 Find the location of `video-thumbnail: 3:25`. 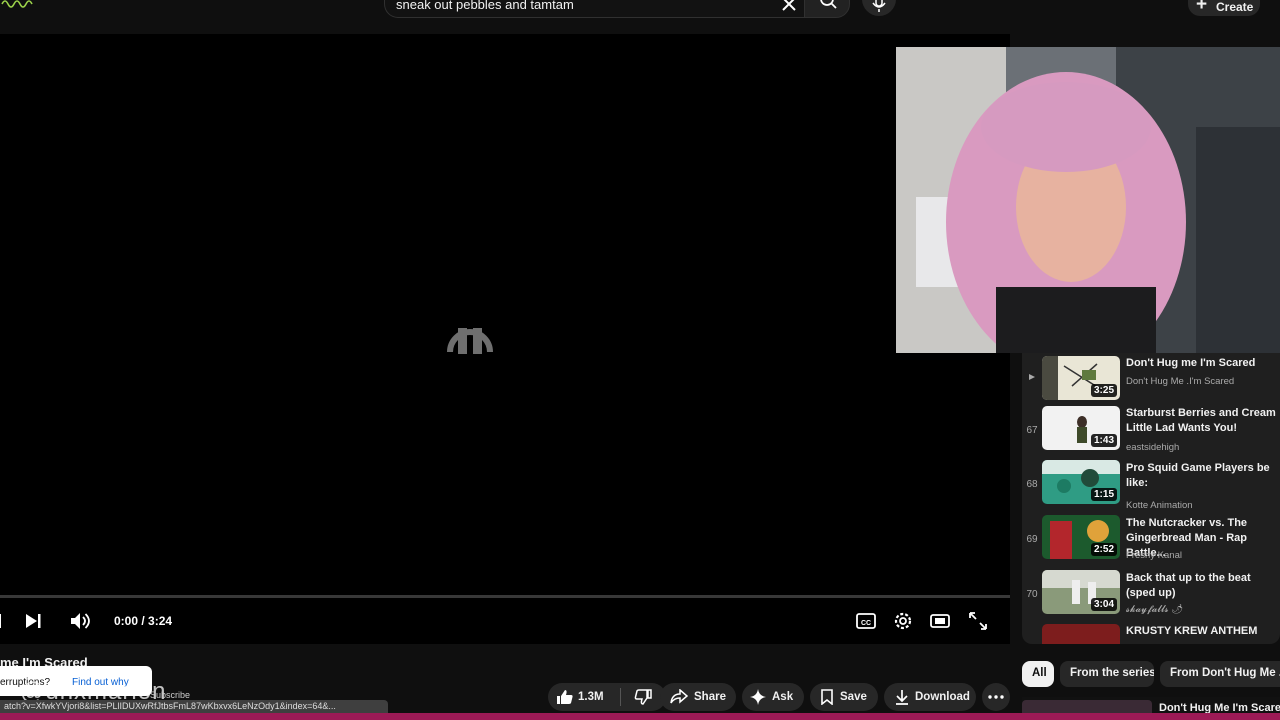

video-thumbnail: 3:25 is located at coordinates (1081, 378).